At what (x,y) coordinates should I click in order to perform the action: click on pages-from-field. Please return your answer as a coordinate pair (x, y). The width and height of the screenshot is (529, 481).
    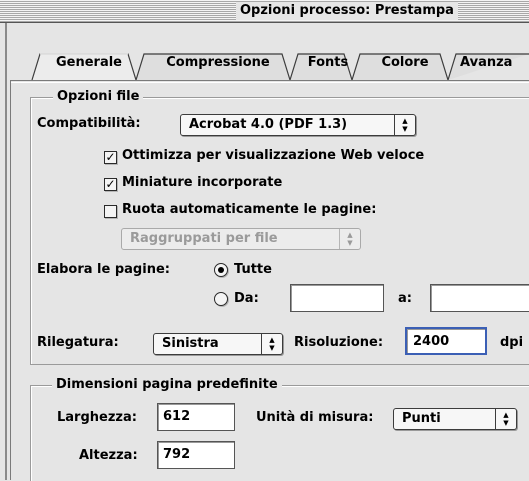
    Looking at the image, I should click on (337, 298).